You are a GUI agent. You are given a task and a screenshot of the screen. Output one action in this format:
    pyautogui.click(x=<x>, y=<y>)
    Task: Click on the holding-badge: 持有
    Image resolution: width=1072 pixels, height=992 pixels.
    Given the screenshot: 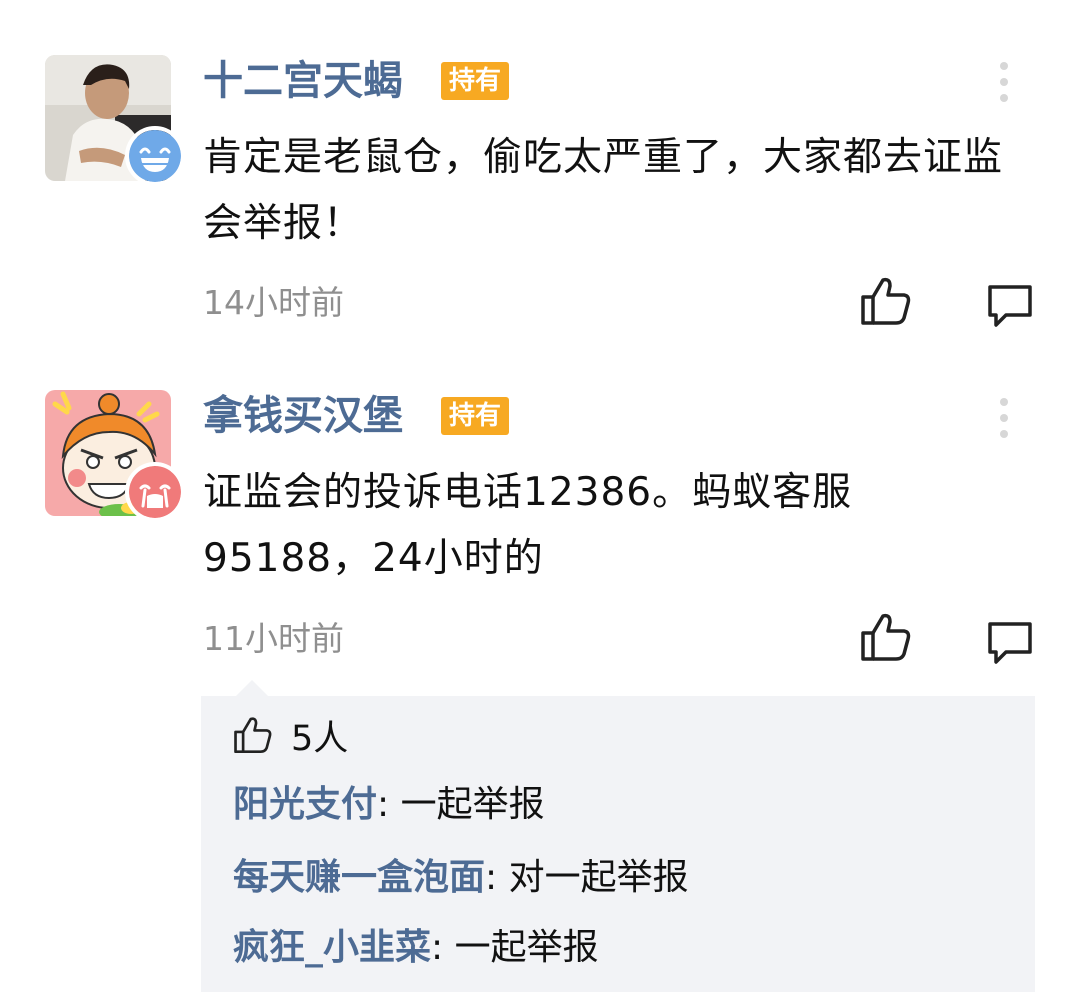 What is the action you would take?
    pyautogui.click(x=475, y=416)
    